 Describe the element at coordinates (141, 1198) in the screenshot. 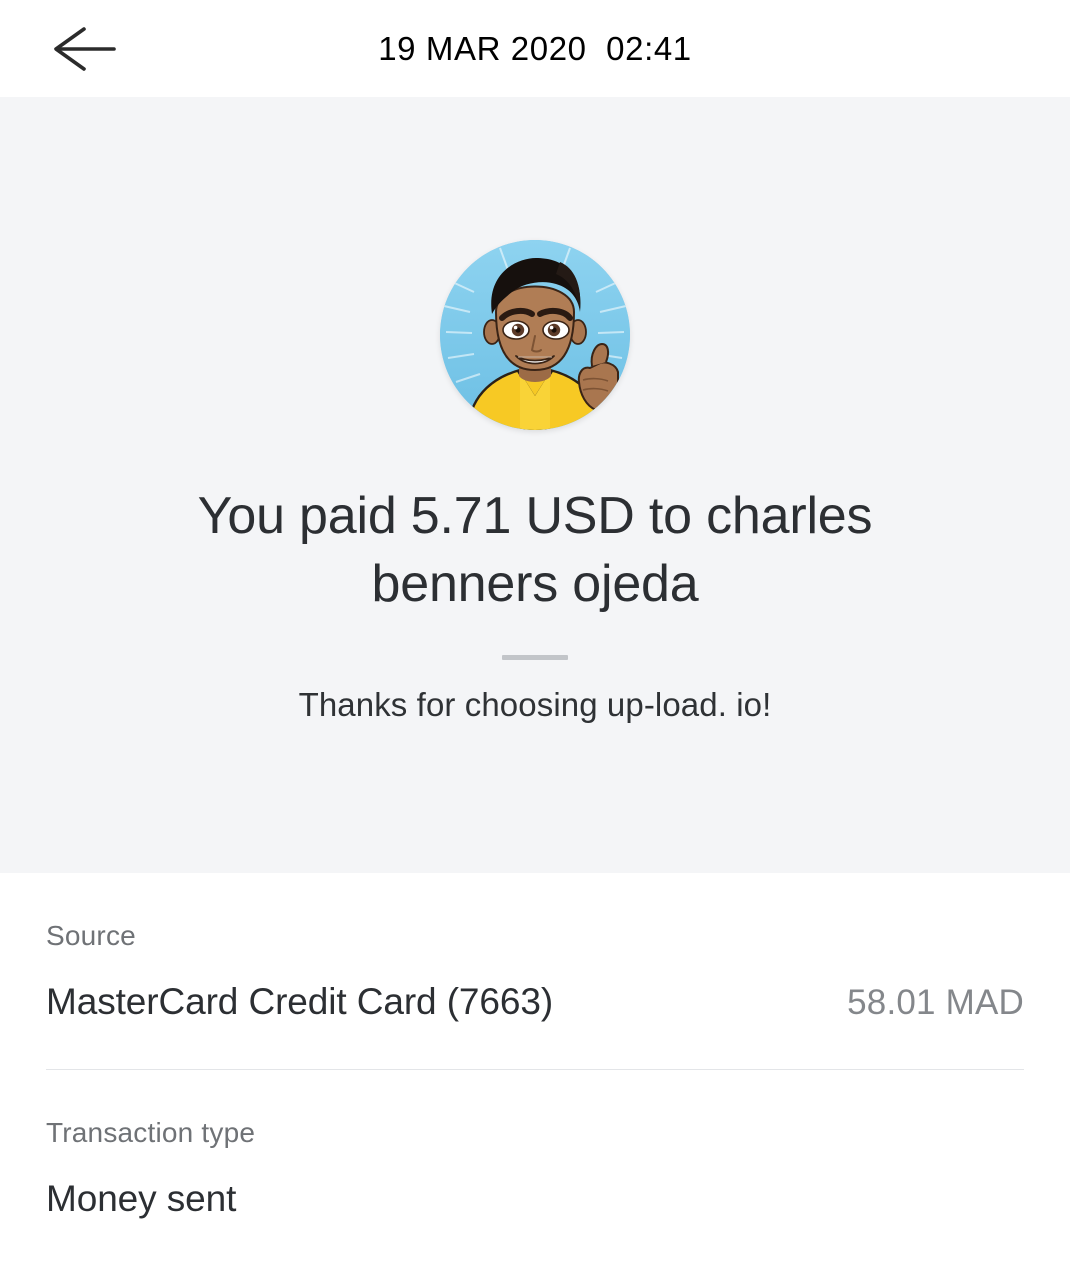

I see `detail-value-transaction-type: Money sent` at that location.